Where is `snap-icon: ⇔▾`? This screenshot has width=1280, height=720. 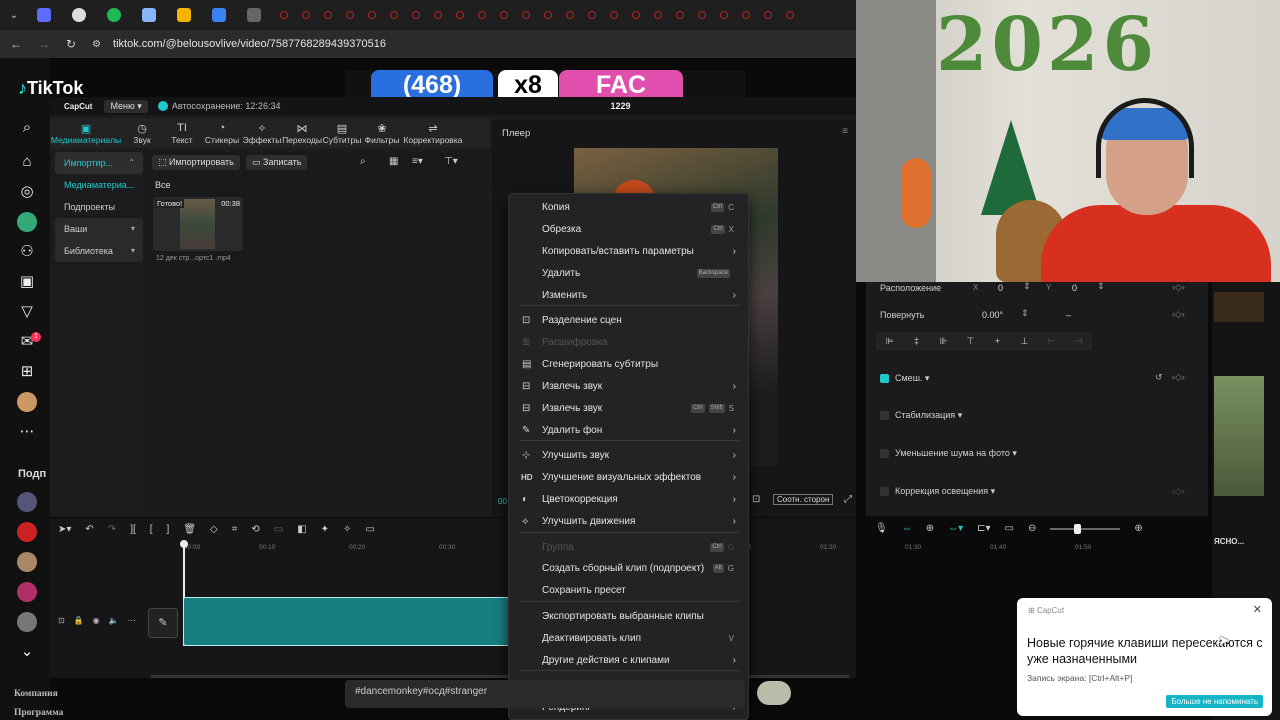 snap-icon: ⇔▾ is located at coordinates (955, 528).